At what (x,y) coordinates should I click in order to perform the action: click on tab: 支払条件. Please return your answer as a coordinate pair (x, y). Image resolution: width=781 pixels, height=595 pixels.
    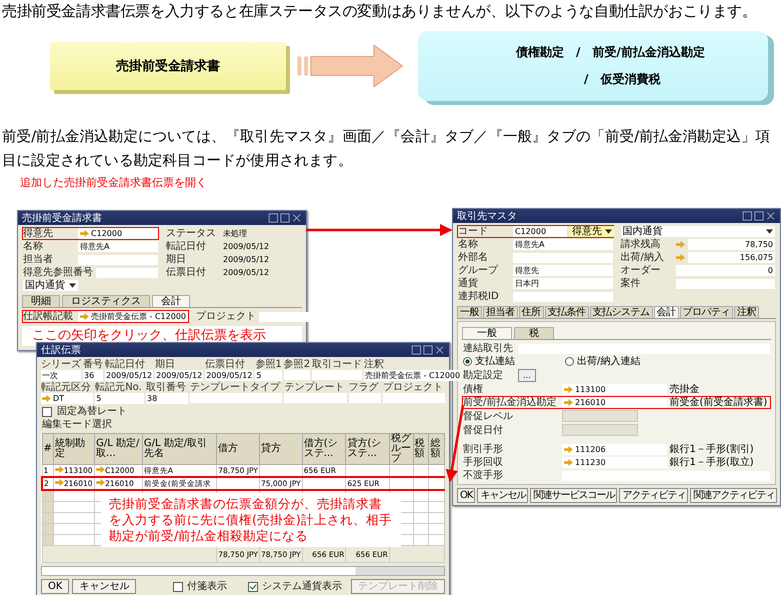
    Looking at the image, I should click on (566, 312).